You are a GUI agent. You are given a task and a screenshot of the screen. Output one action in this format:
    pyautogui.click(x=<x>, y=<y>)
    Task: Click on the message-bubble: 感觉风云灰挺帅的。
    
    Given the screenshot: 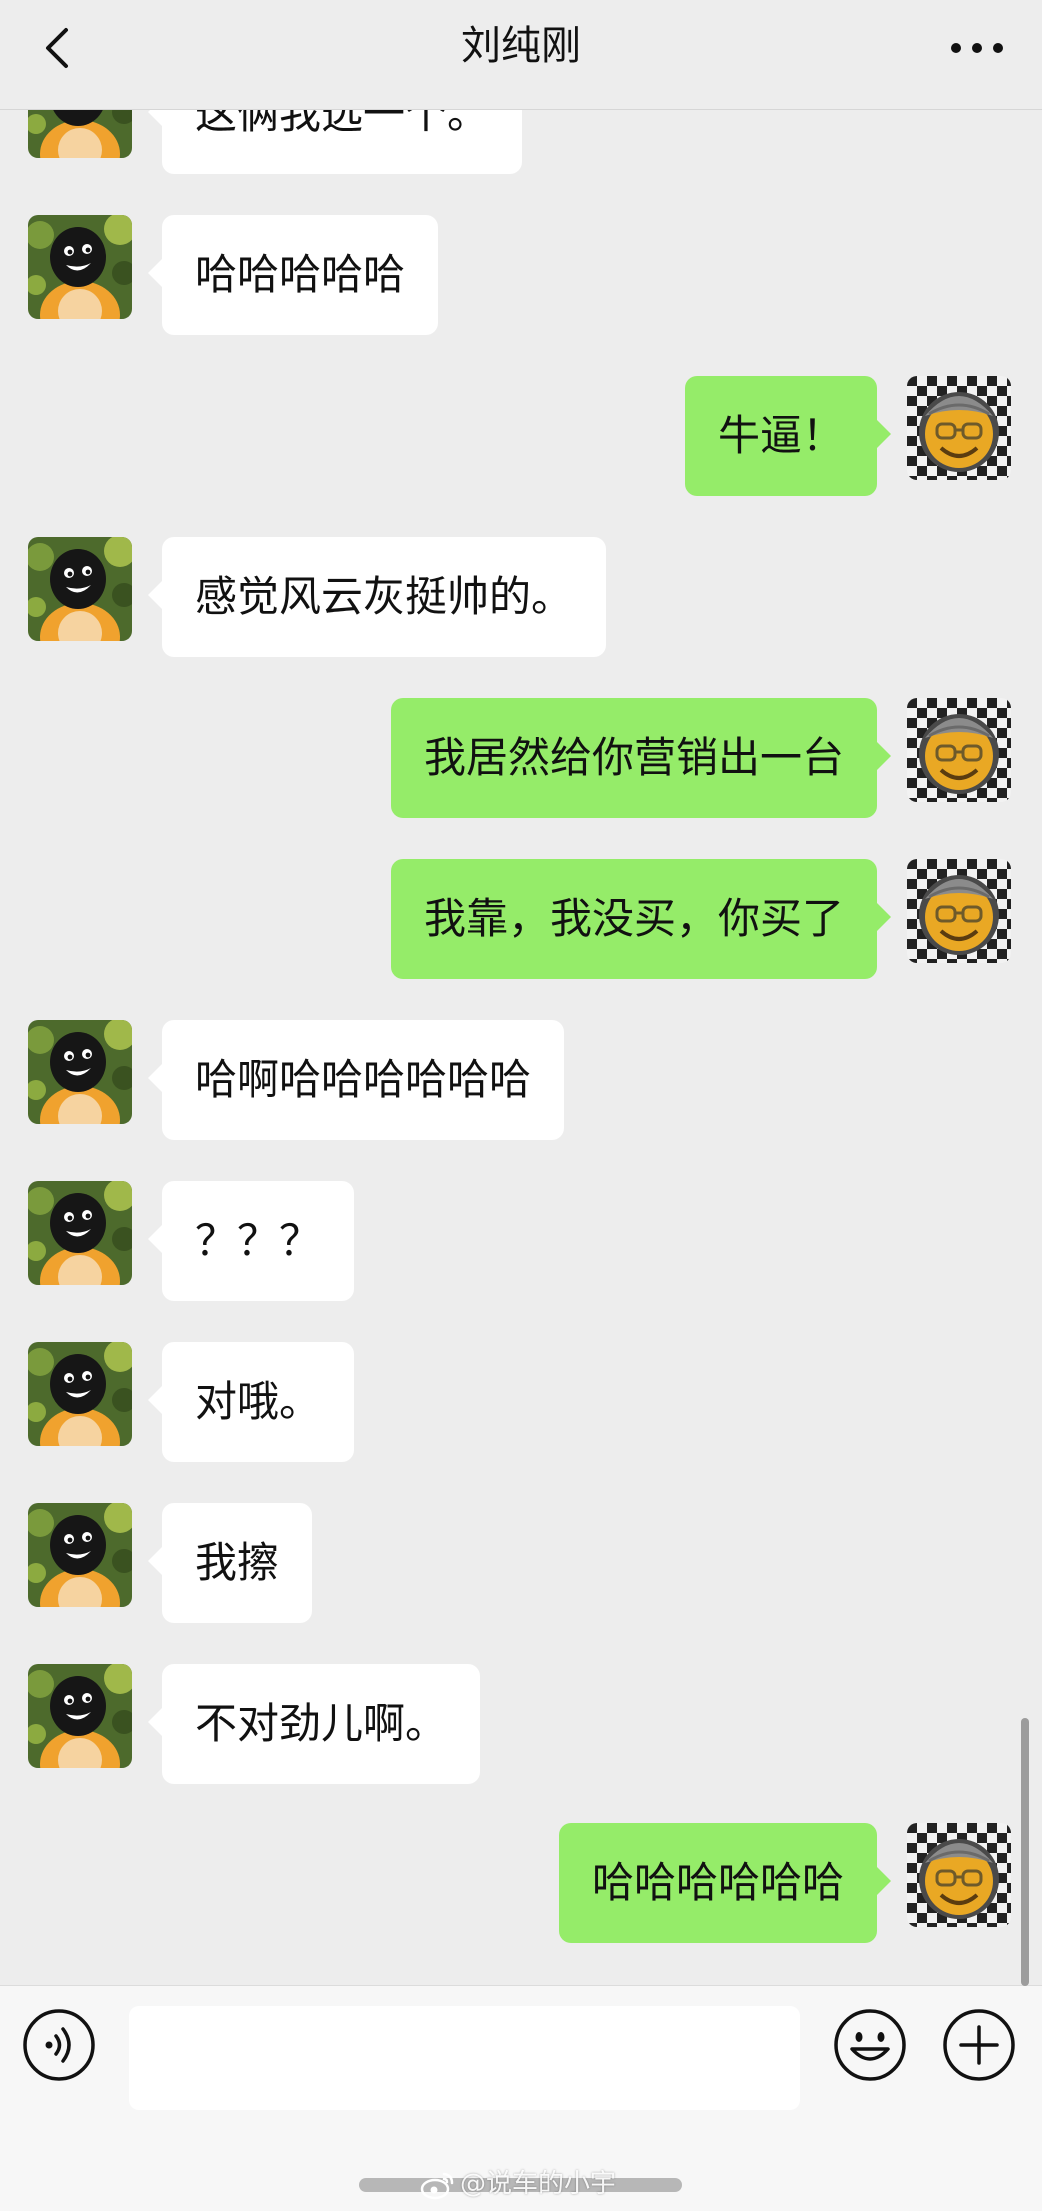 What is the action you would take?
    pyautogui.click(x=377, y=597)
    